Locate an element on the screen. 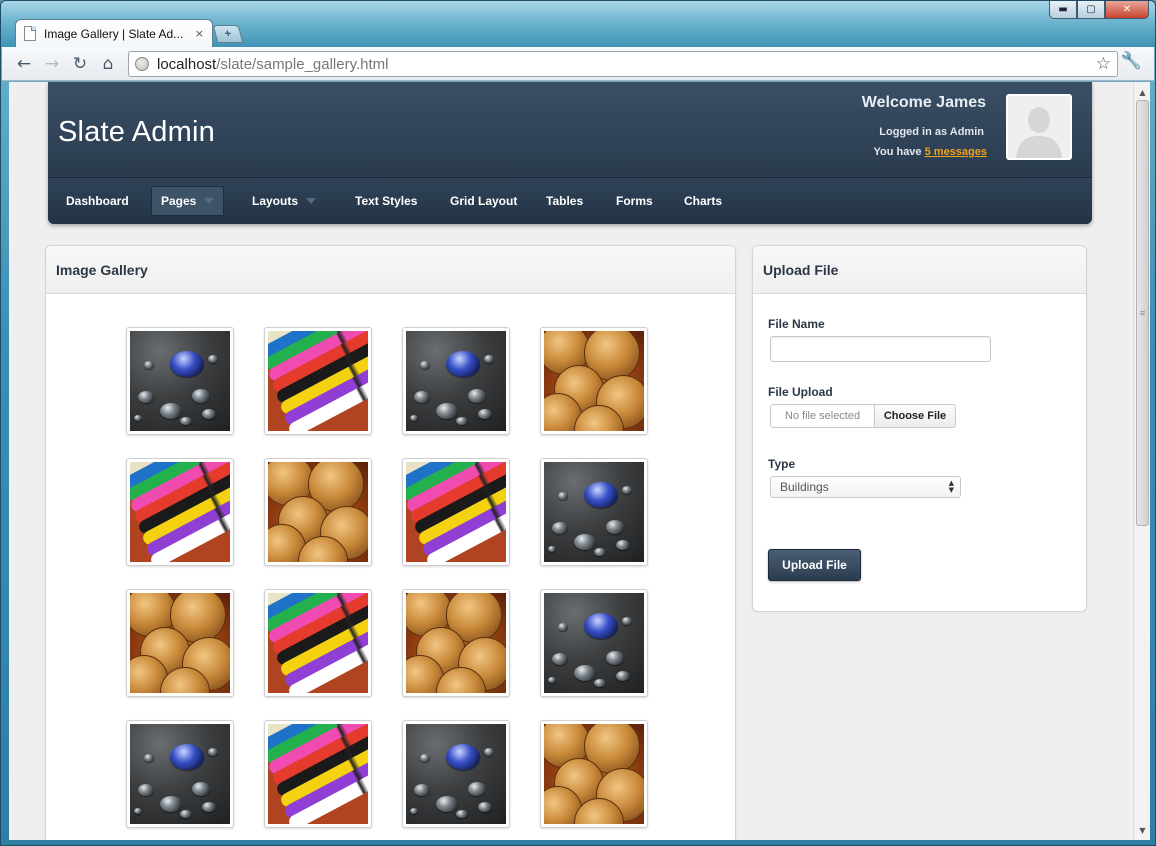 Image resolution: width=1156 pixels, height=846 pixels. scroll-up-icon: ▲ is located at coordinates (1142, 92).